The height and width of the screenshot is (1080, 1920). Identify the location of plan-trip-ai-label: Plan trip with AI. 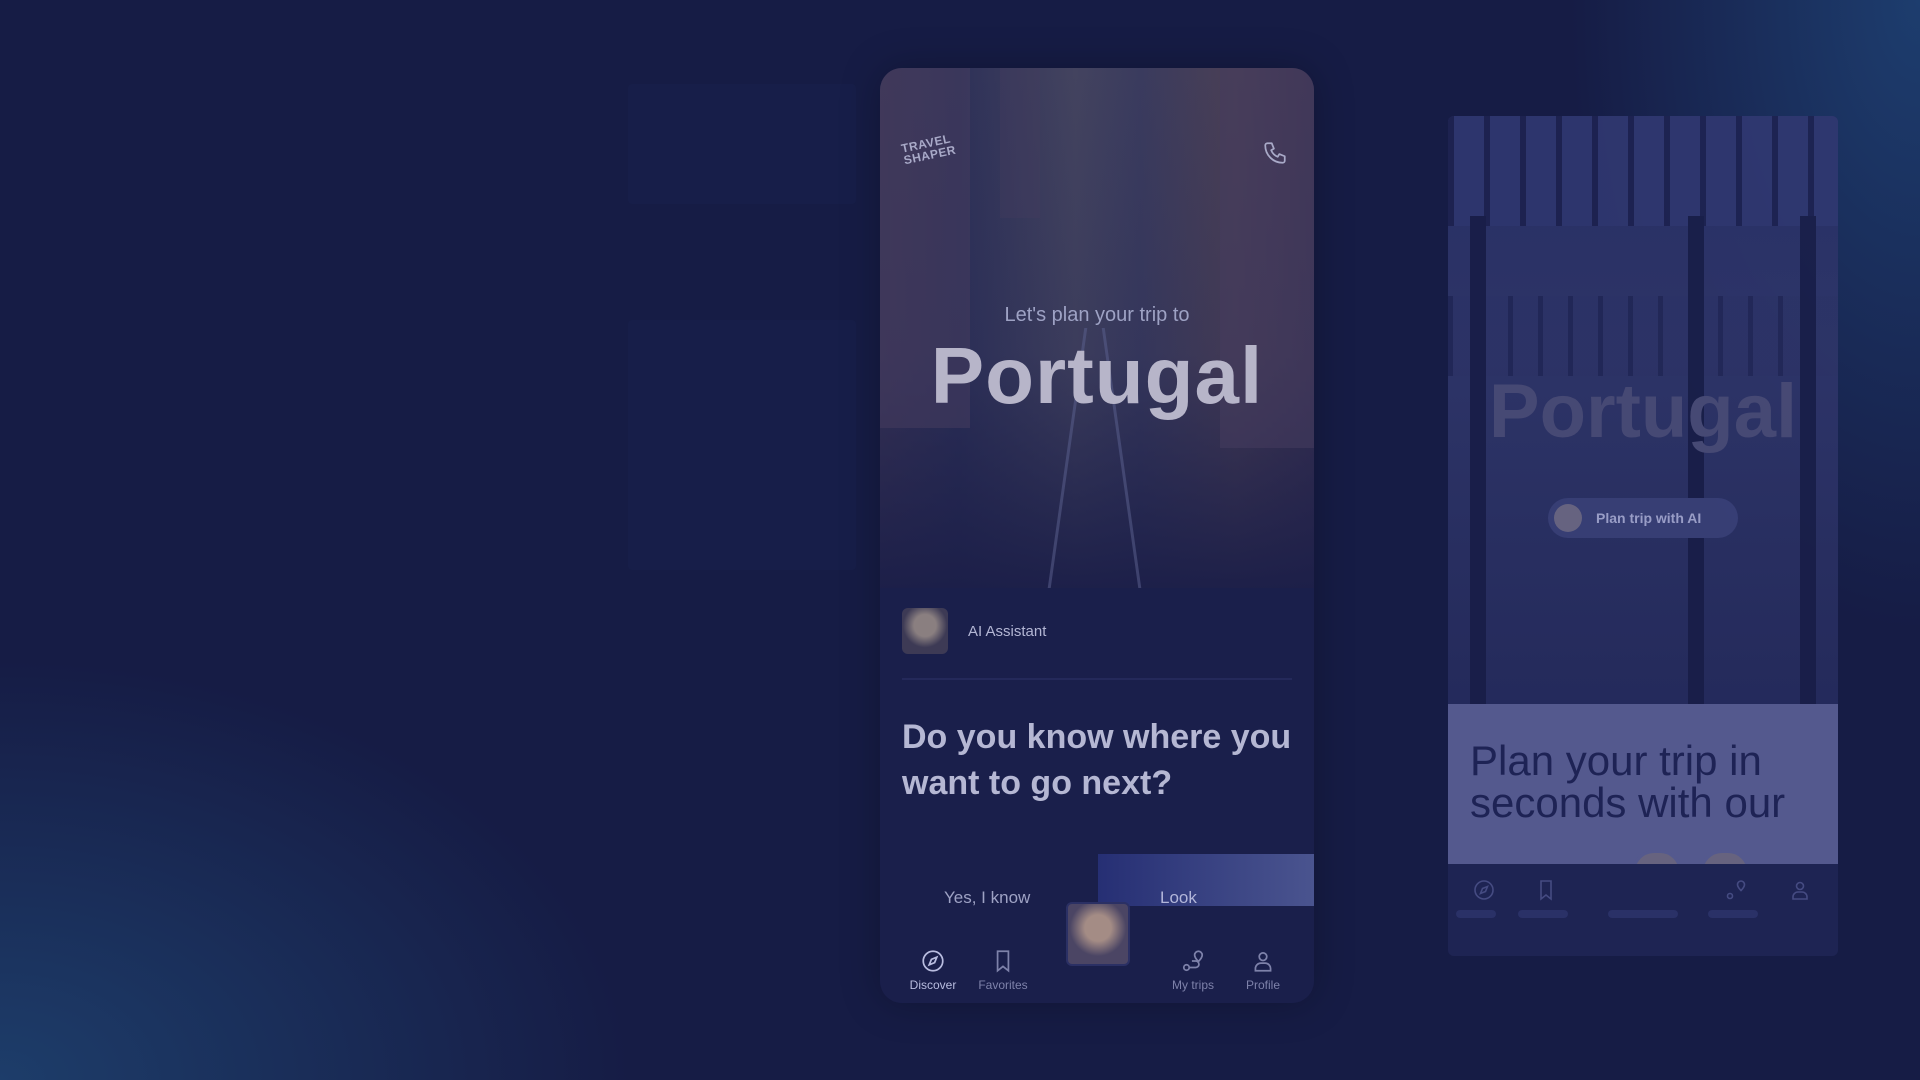
(1649, 518).